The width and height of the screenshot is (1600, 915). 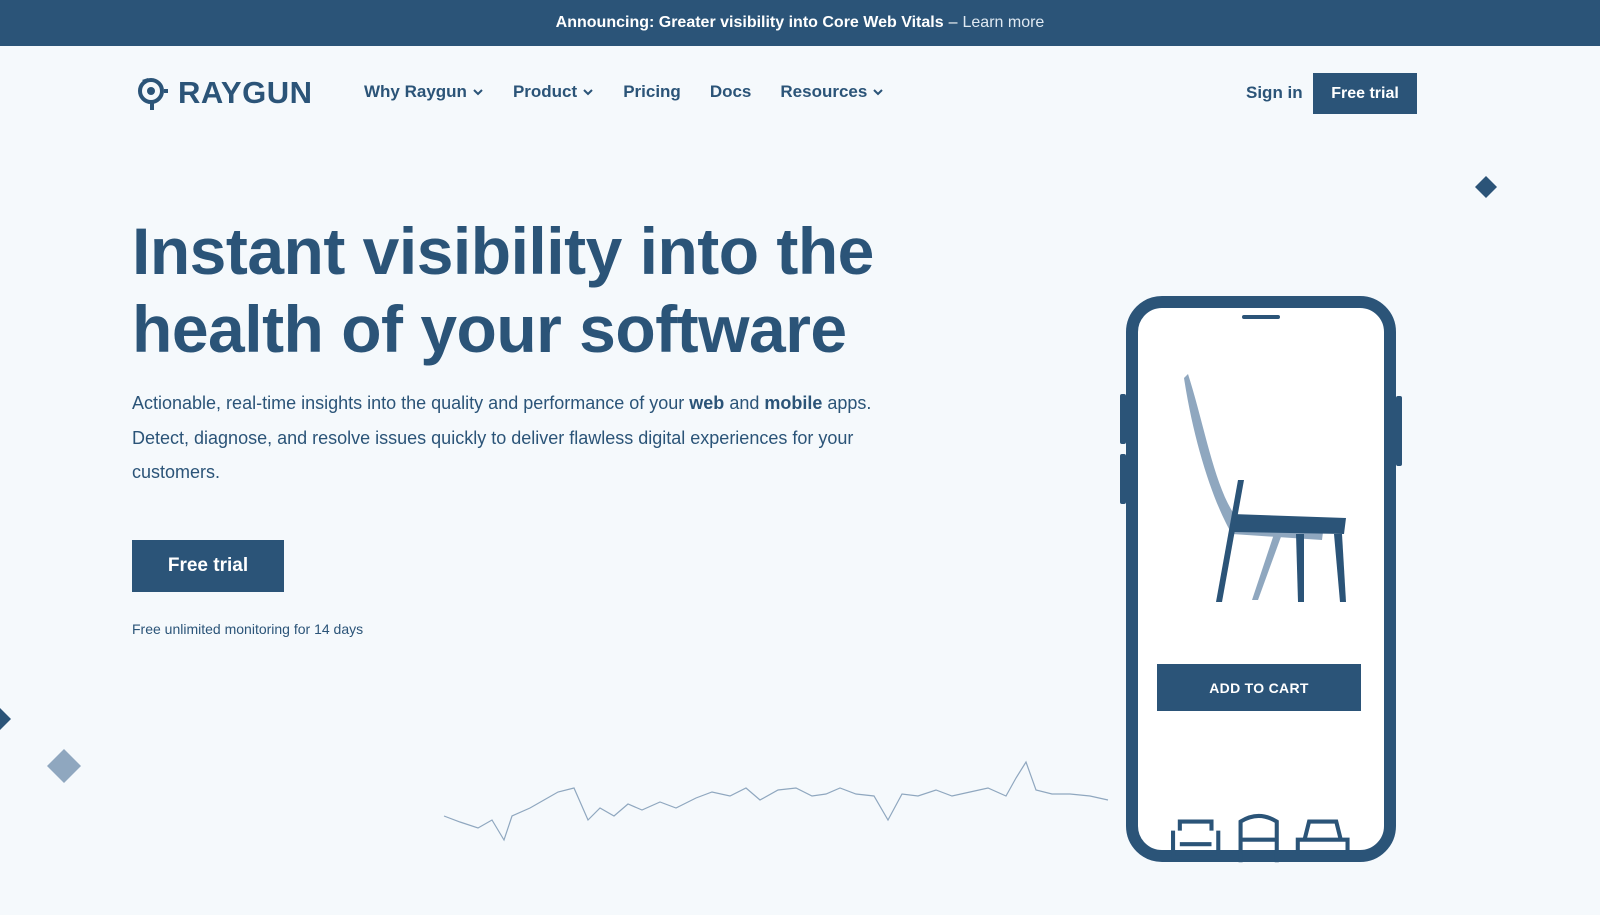 I want to click on announcement-learn-more-link: Learn more, so click(x=1004, y=23).